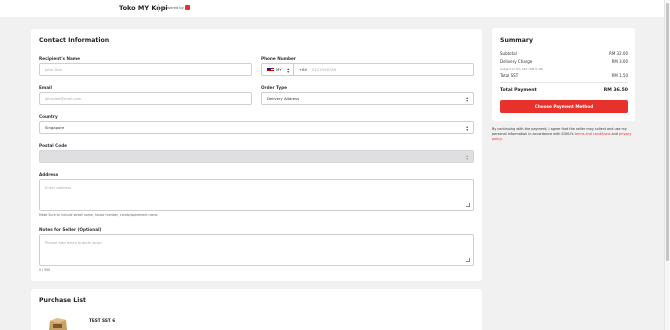  I want to click on address-placeholder: Enter address, so click(58, 187).